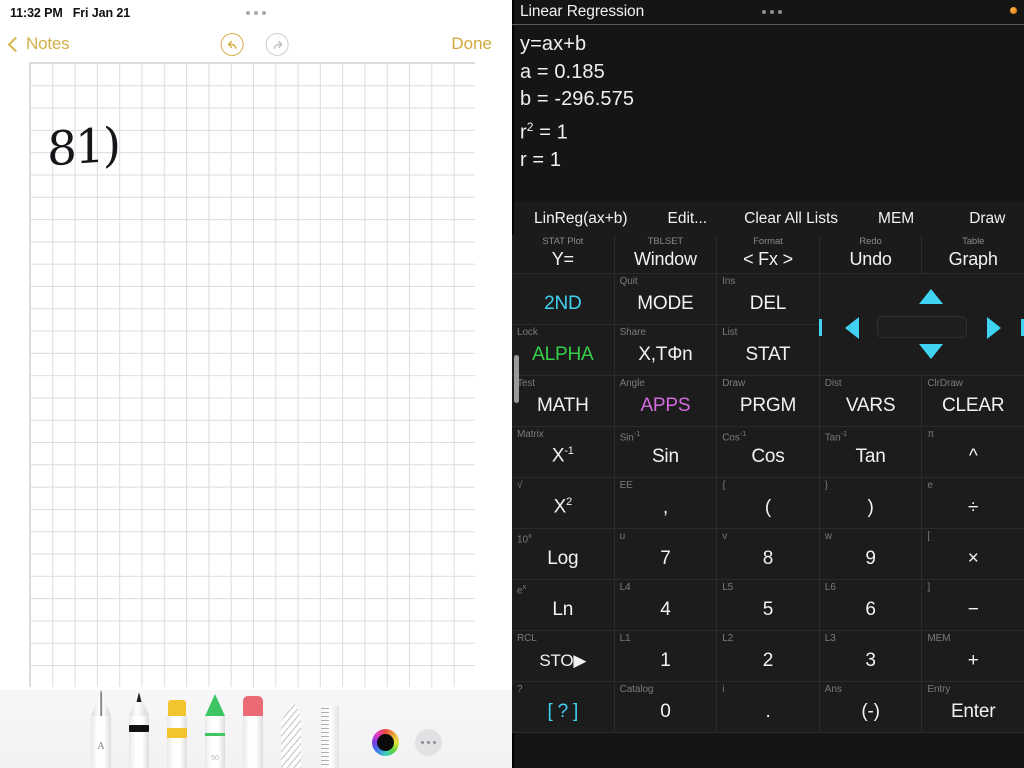 The width and height of the screenshot is (1024, 768). I want to click on arrow-right-icon, so click(994, 328).